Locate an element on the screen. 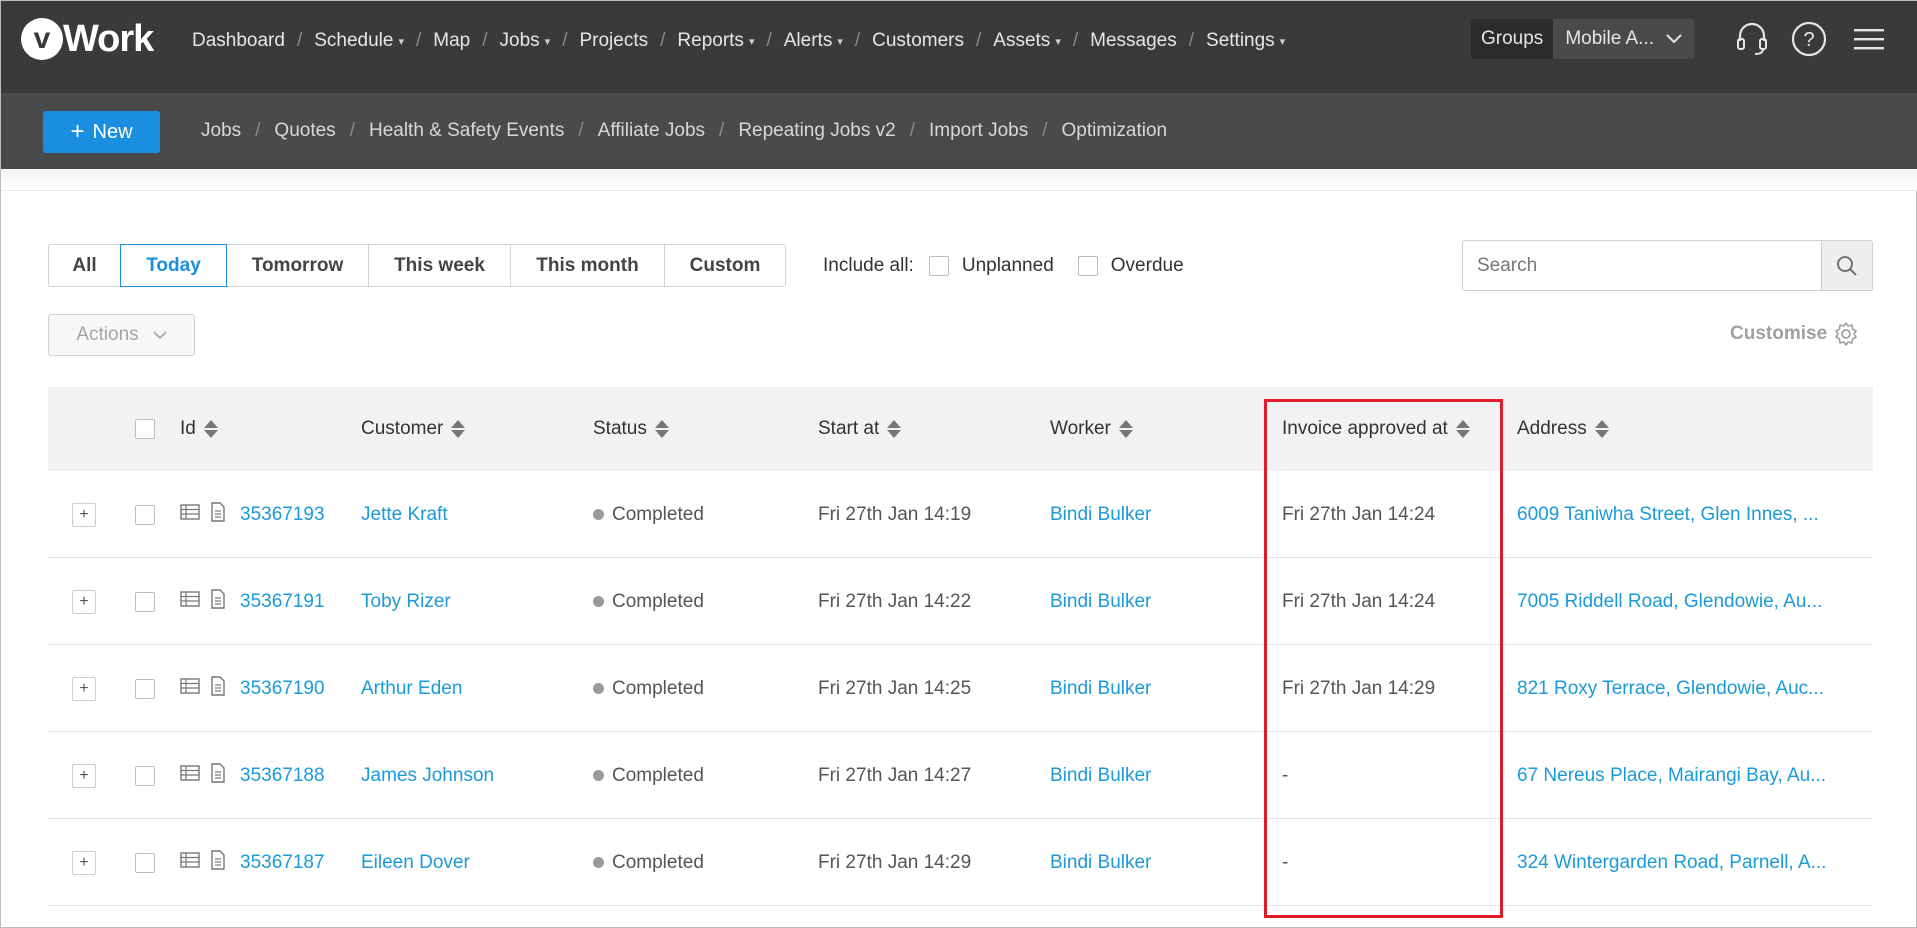 This screenshot has width=1917, height=928. job-id-link: 35367187 is located at coordinates (282, 862).